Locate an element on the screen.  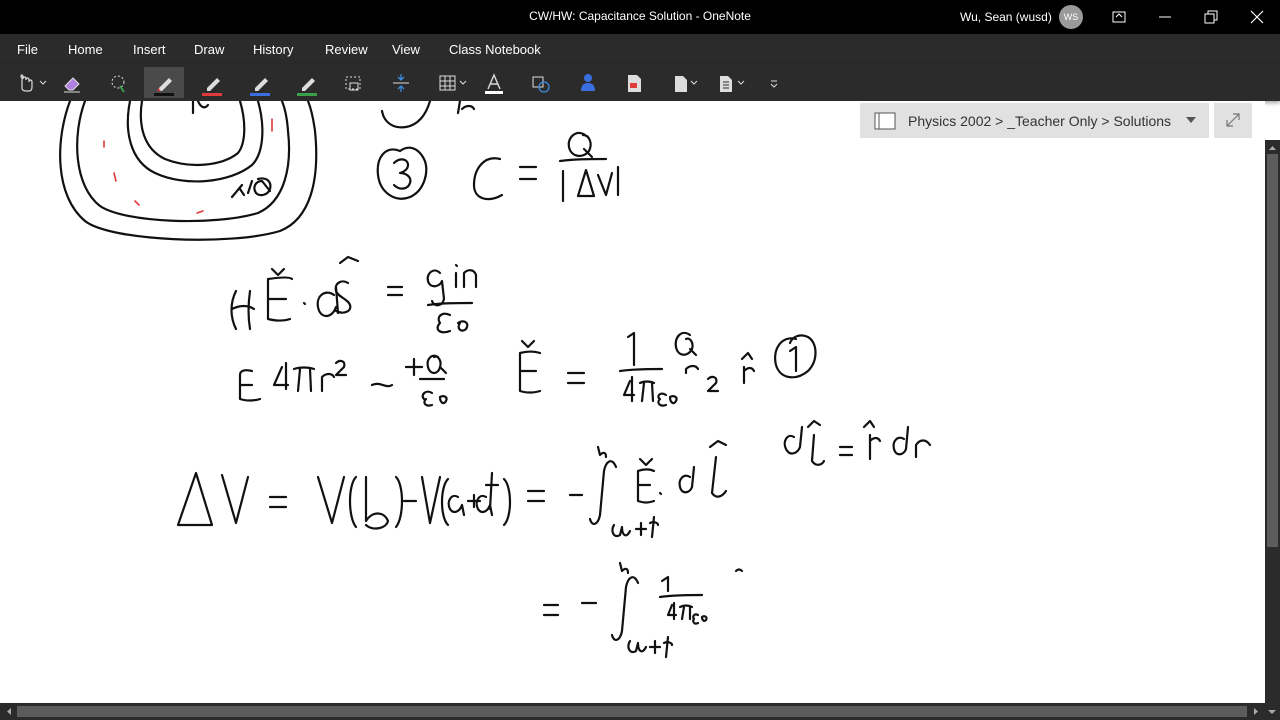
customize-toolbar-button is located at coordinates (774, 82).